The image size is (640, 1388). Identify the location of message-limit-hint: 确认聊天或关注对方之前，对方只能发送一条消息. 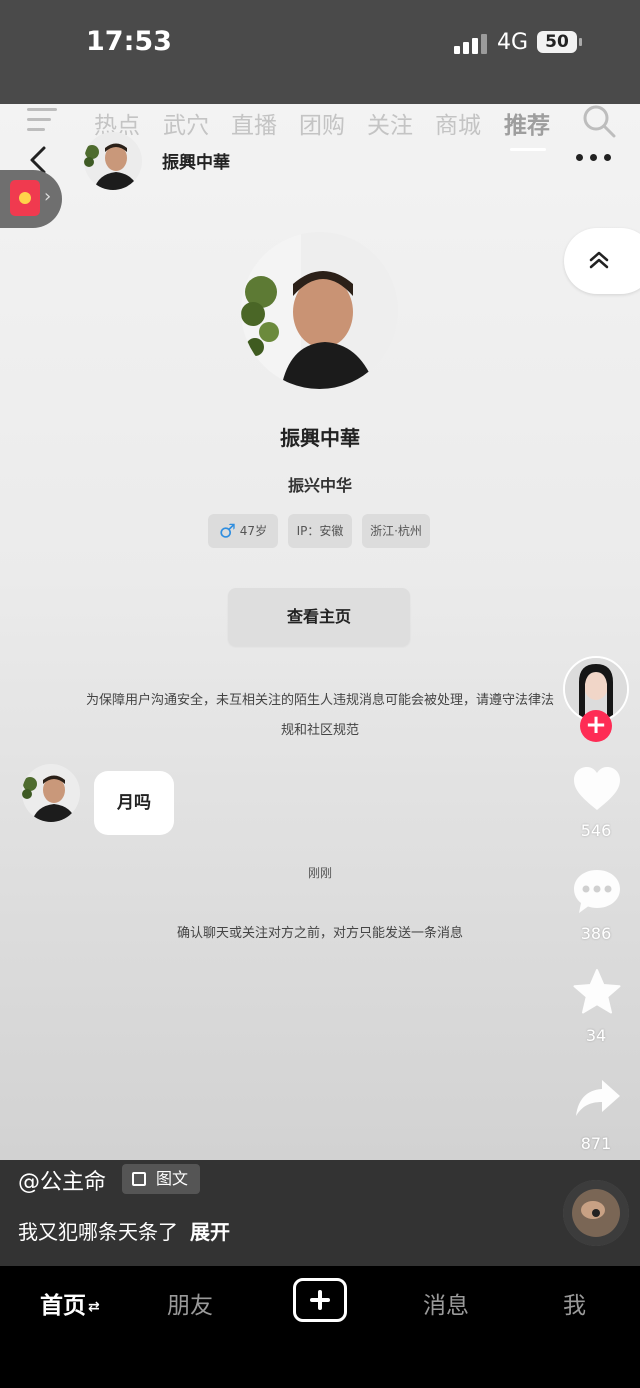
(319, 933).